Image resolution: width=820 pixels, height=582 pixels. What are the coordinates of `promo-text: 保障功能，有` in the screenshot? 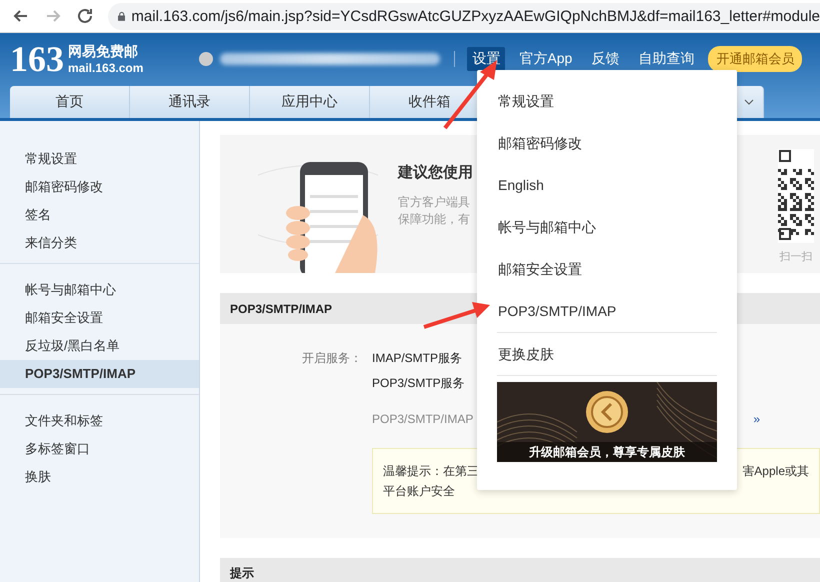 It's located at (434, 219).